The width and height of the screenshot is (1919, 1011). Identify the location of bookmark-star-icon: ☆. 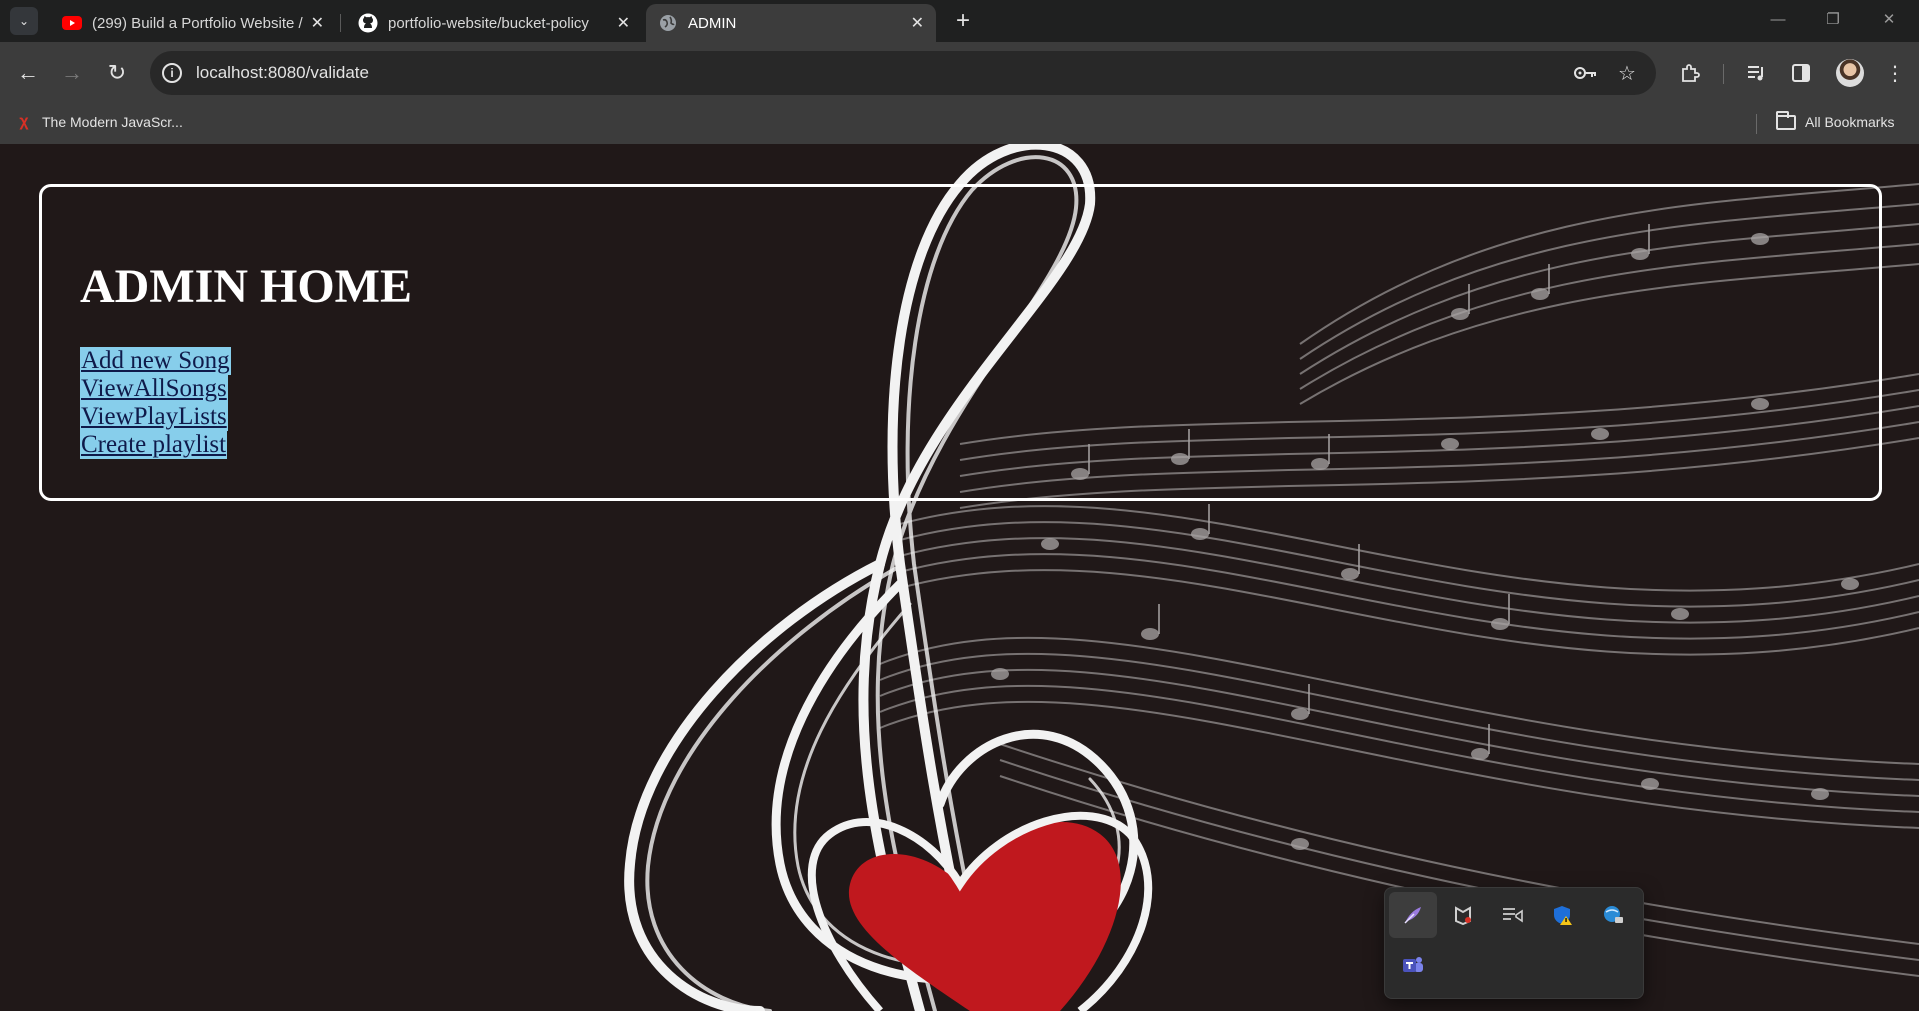
(1627, 73).